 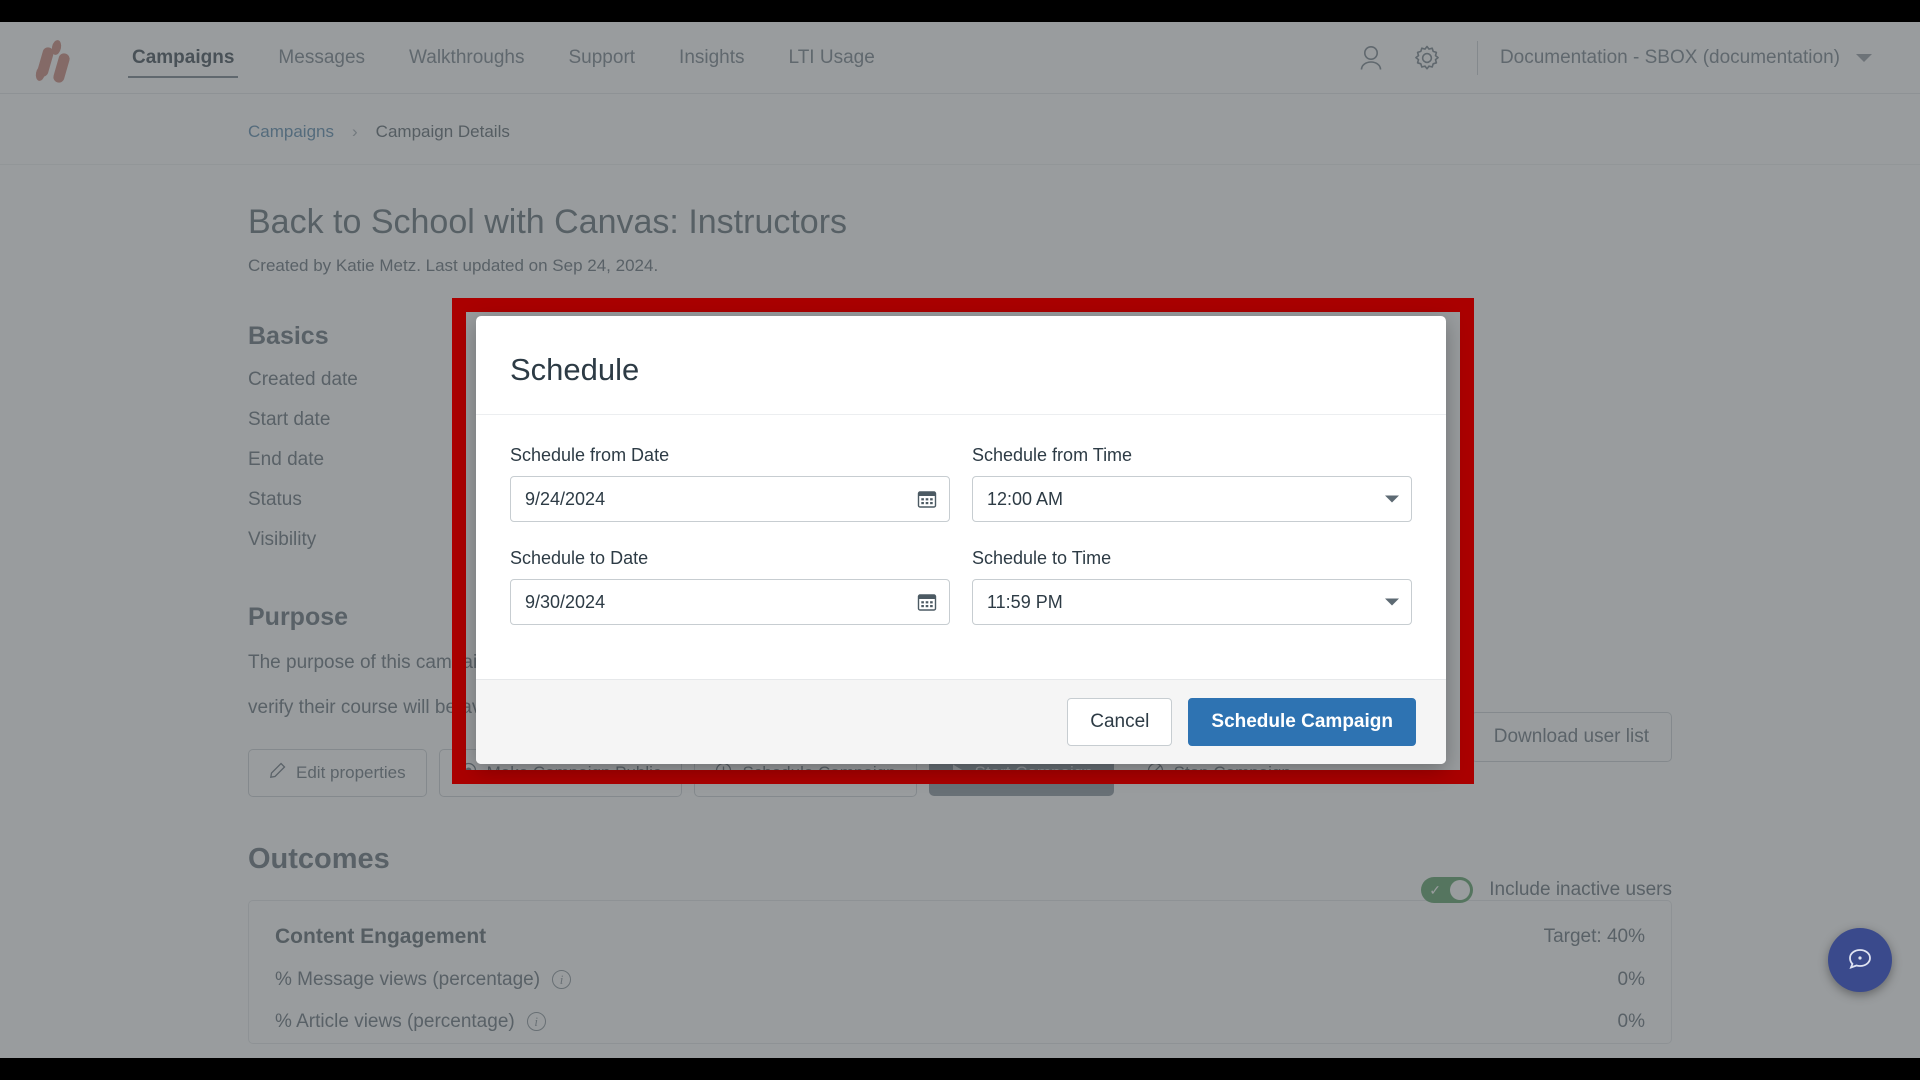 I want to click on schedule-from-time-field: Schedule from Time 12:00 AM, so click(x=1192, y=483).